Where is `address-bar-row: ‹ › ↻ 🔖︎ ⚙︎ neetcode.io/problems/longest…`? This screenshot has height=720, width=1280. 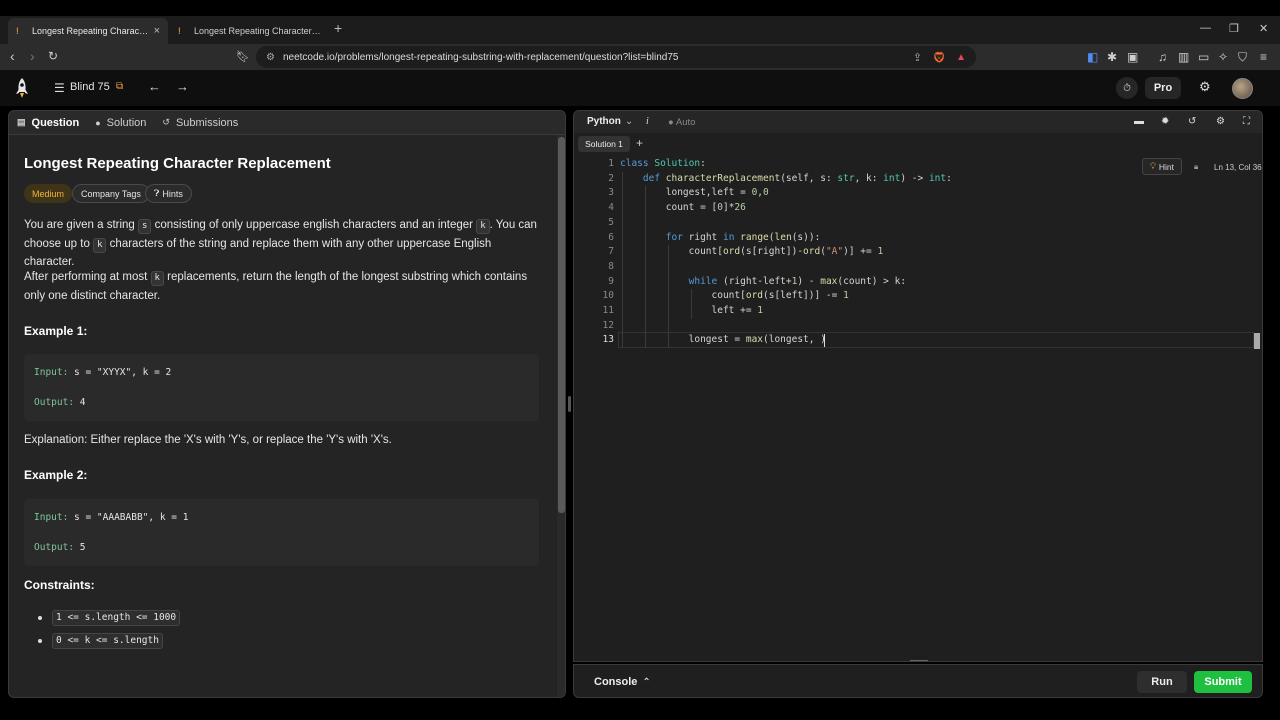
address-bar-row: ‹ › ↻ 🔖︎ ⚙︎ neetcode.io/problems/longest… is located at coordinates (640, 57).